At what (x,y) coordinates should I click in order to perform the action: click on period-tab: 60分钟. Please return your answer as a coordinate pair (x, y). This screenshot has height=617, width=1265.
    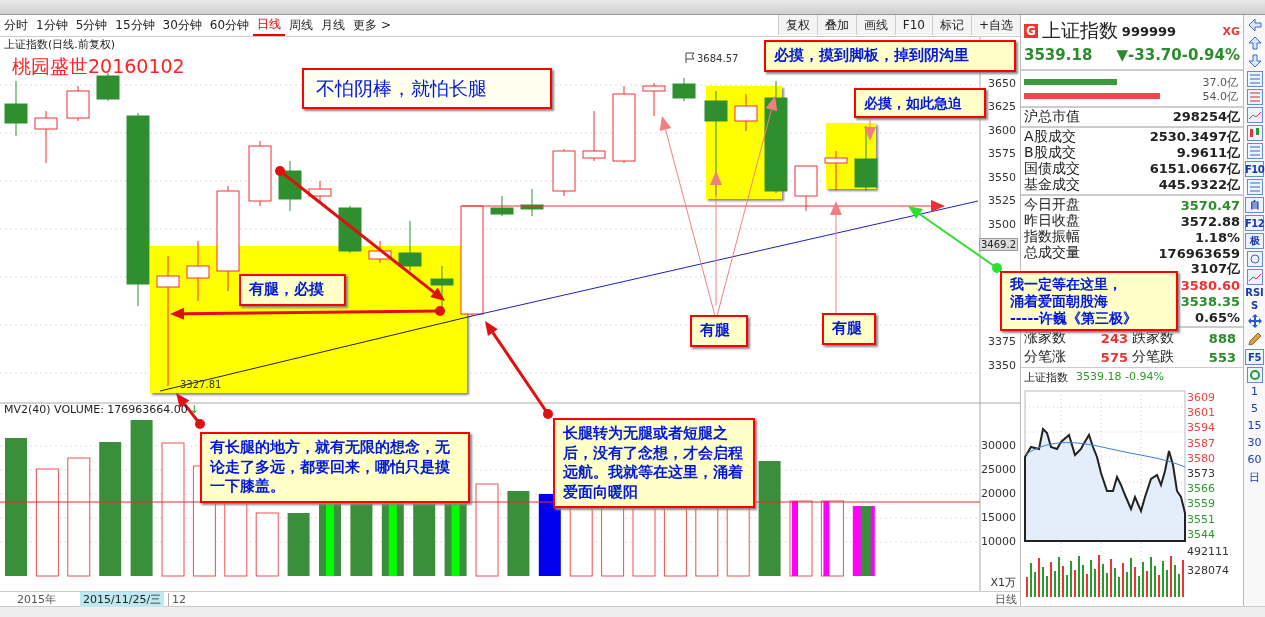
    Looking at the image, I should click on (229, 25).